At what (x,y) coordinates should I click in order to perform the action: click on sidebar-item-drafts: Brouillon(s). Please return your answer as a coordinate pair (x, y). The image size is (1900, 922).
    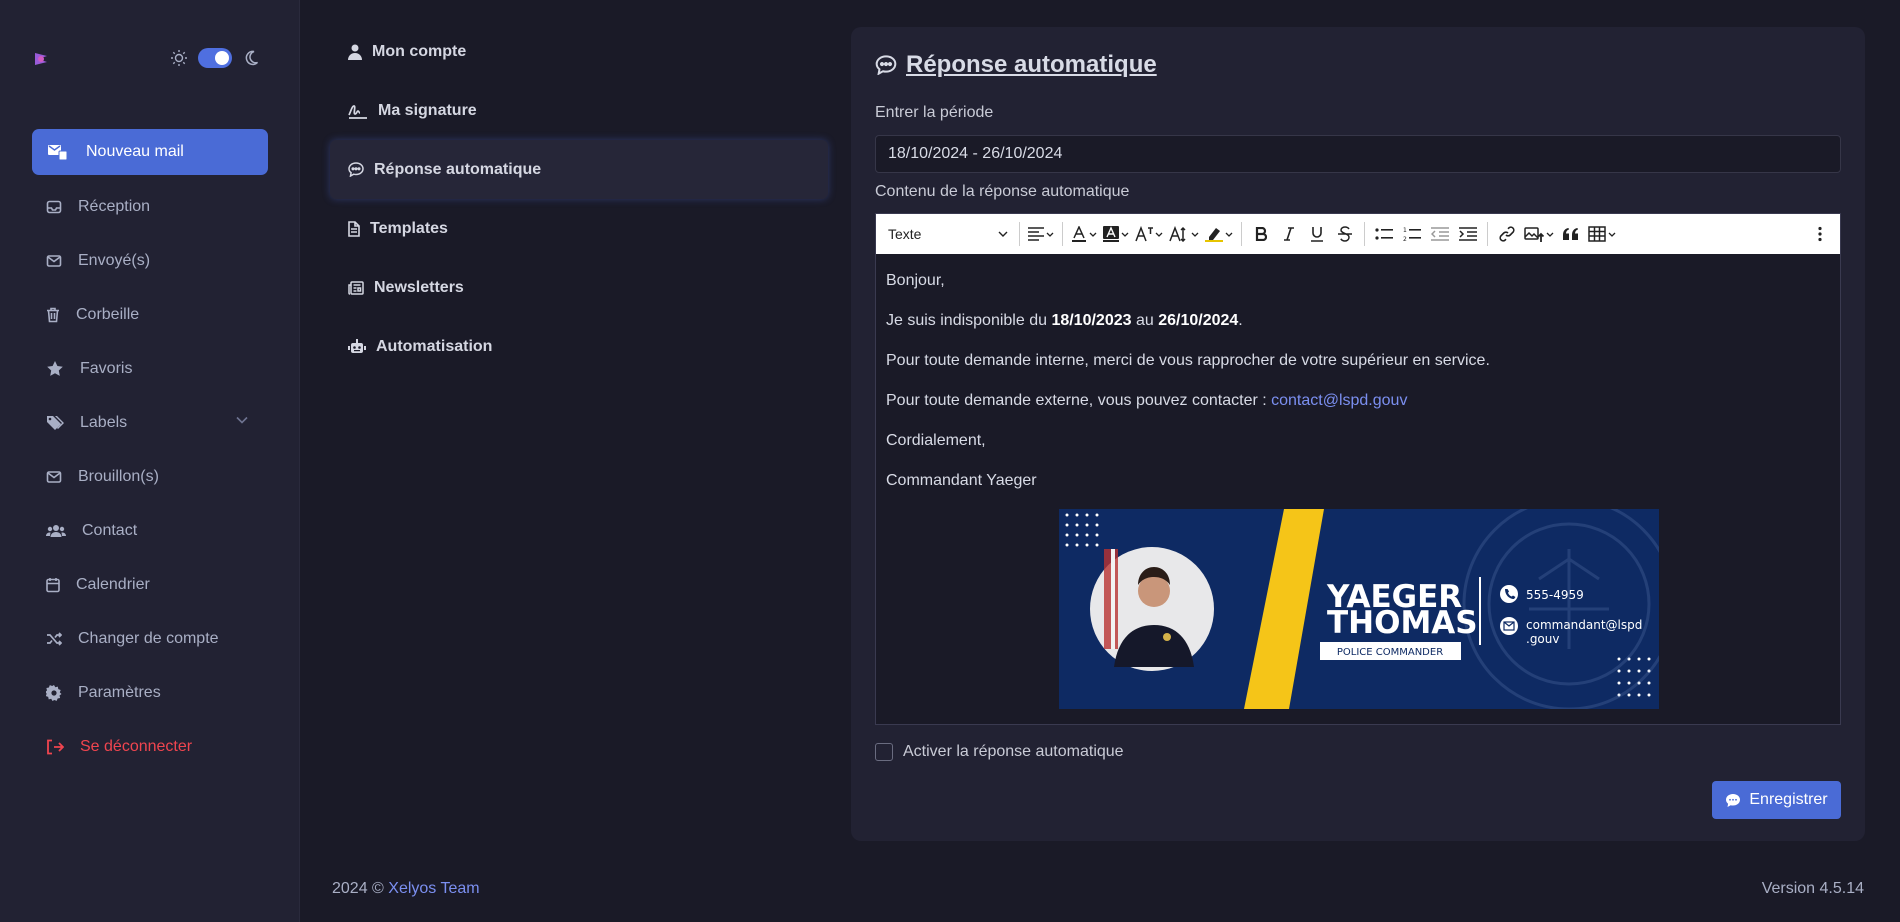
    Looking at the image, I should click on (150, 477).